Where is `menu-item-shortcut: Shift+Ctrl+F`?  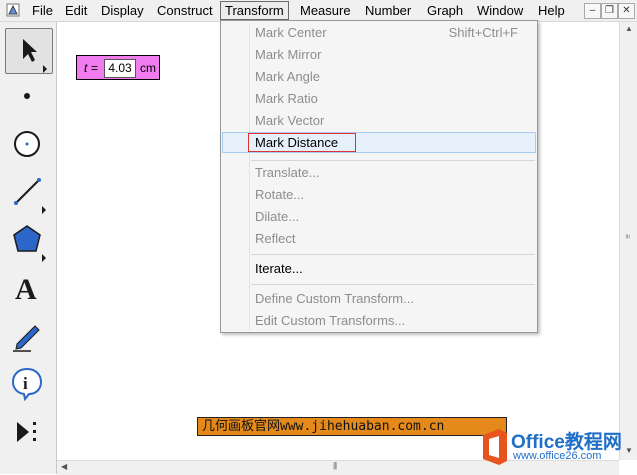 menu-item-shortcut: Shift+Ctrl+F is located at coordinates (483, 32).